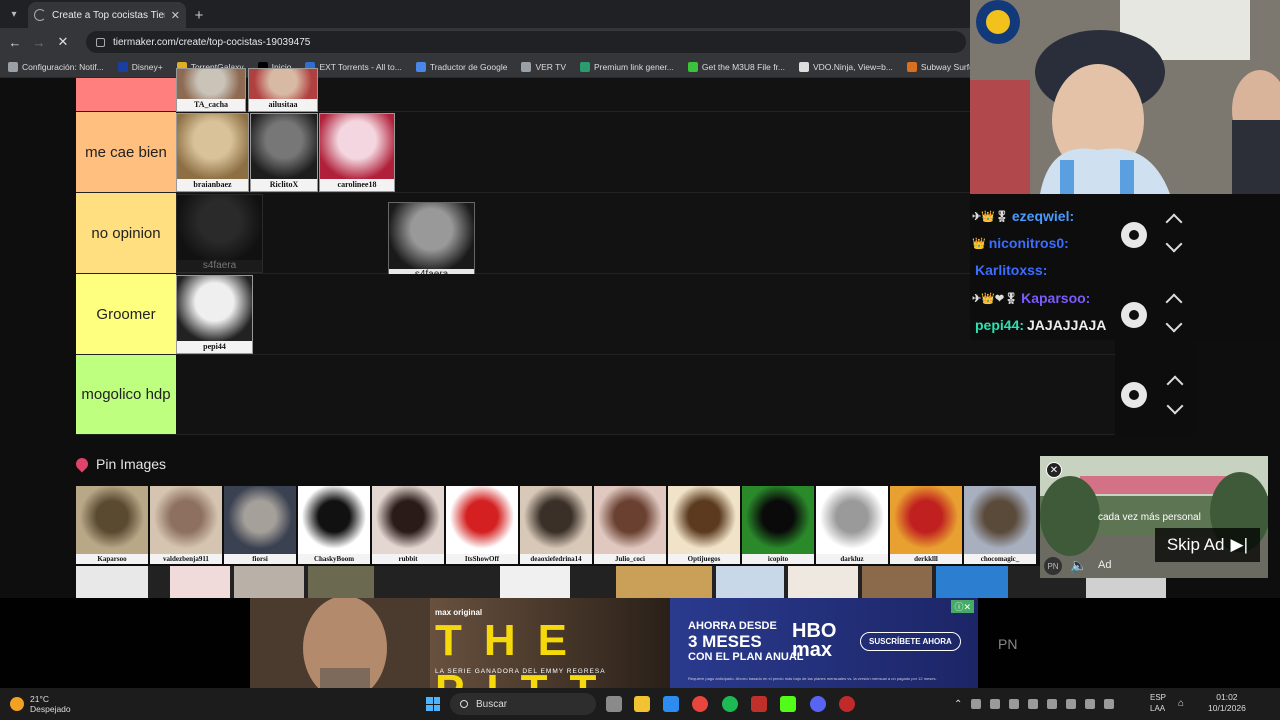 This screenshot has width=1280, height=720. What do you see at coordinates (671, 704) in the screenshot?
I see `photos-icon` at bounding box center [671, 704].